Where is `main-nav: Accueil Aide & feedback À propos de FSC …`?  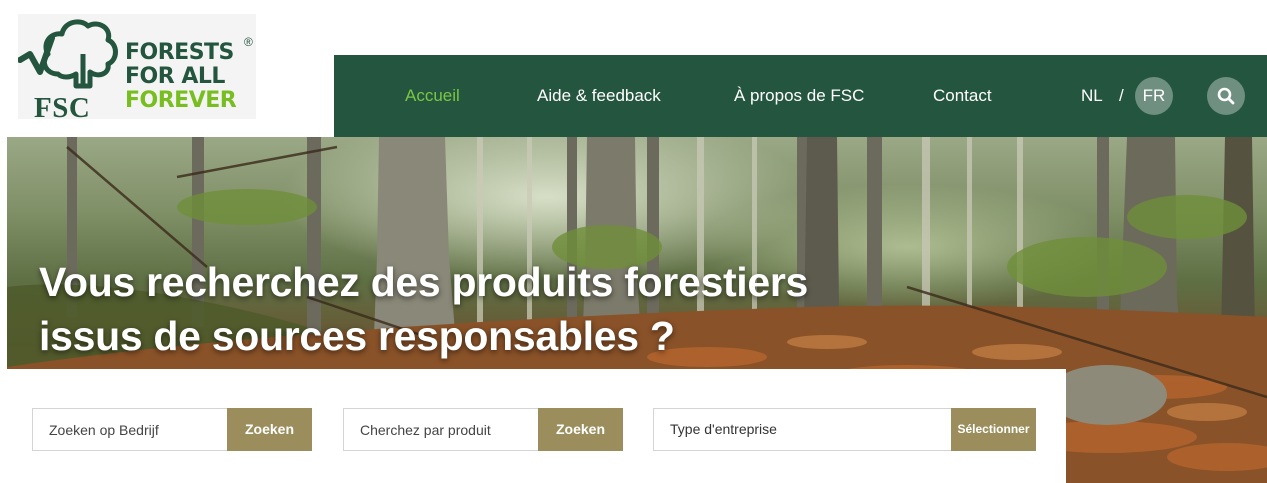
main-nav: Accueil Aide & feedback À propos de FSC … is located at coordinates (800, 96).